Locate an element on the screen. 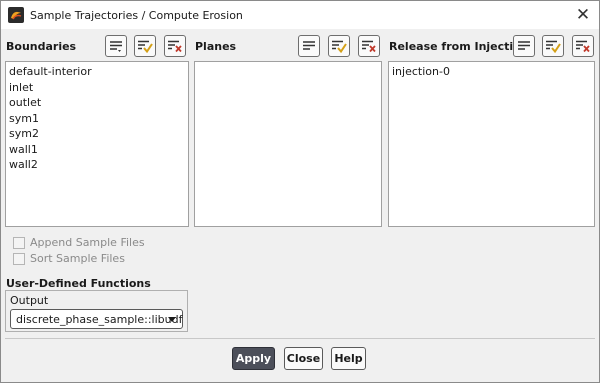 The width and height of the screenshot is (600, 383). output-label: Output is located at coordinates (29, 300).